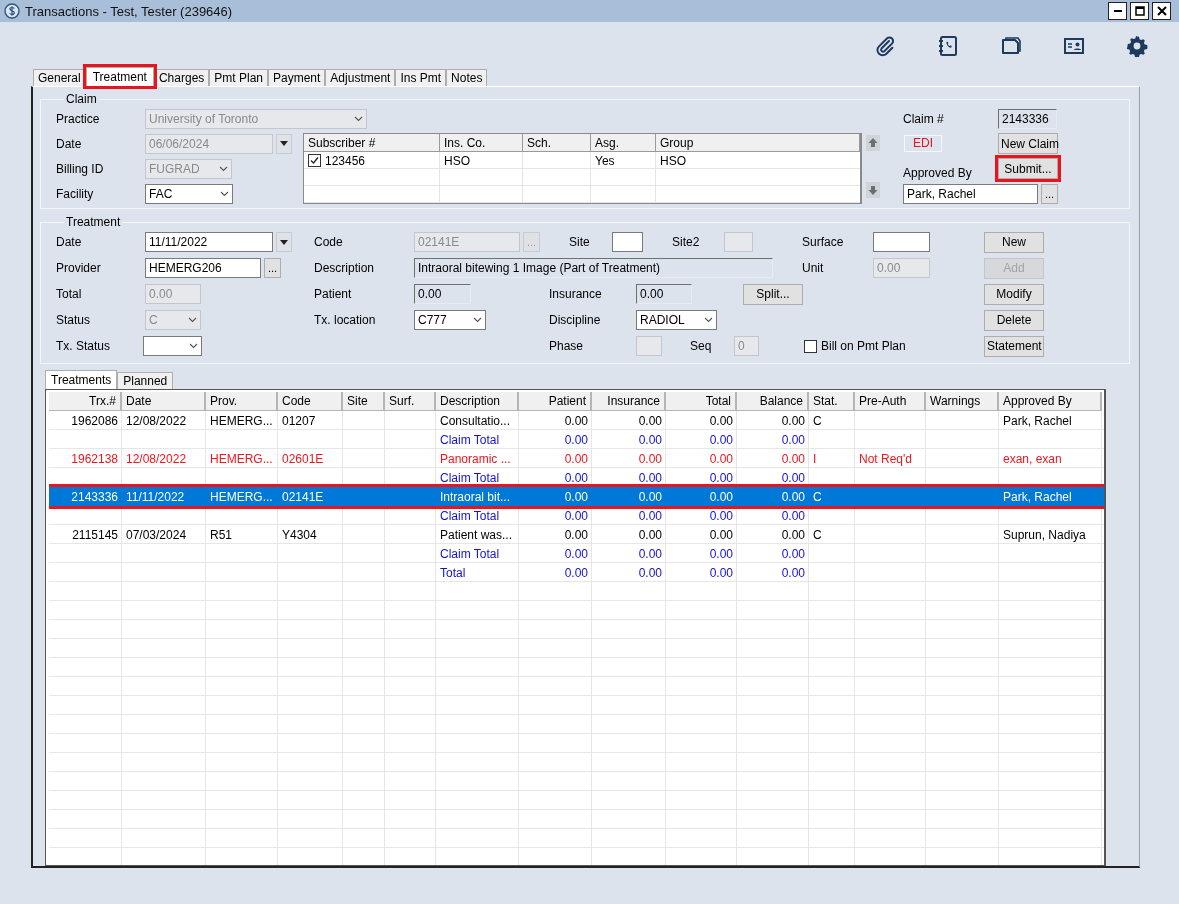  What do you see at coordinates (1014, 294) in the screenshot?
I see `button: Modify` at bounding box center [1014, 294].